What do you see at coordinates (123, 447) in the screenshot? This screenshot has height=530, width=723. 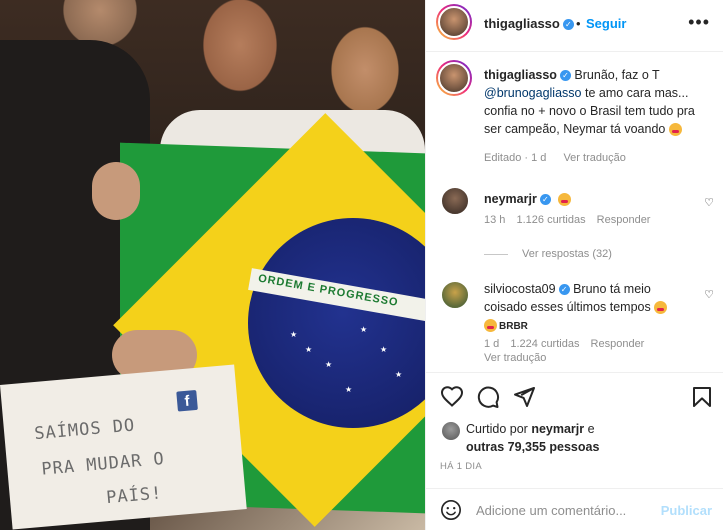 I see `protest-sign: SAÍMOS DO f PRA MUDAR O PAÍS!` at bounding box center [123, 447].